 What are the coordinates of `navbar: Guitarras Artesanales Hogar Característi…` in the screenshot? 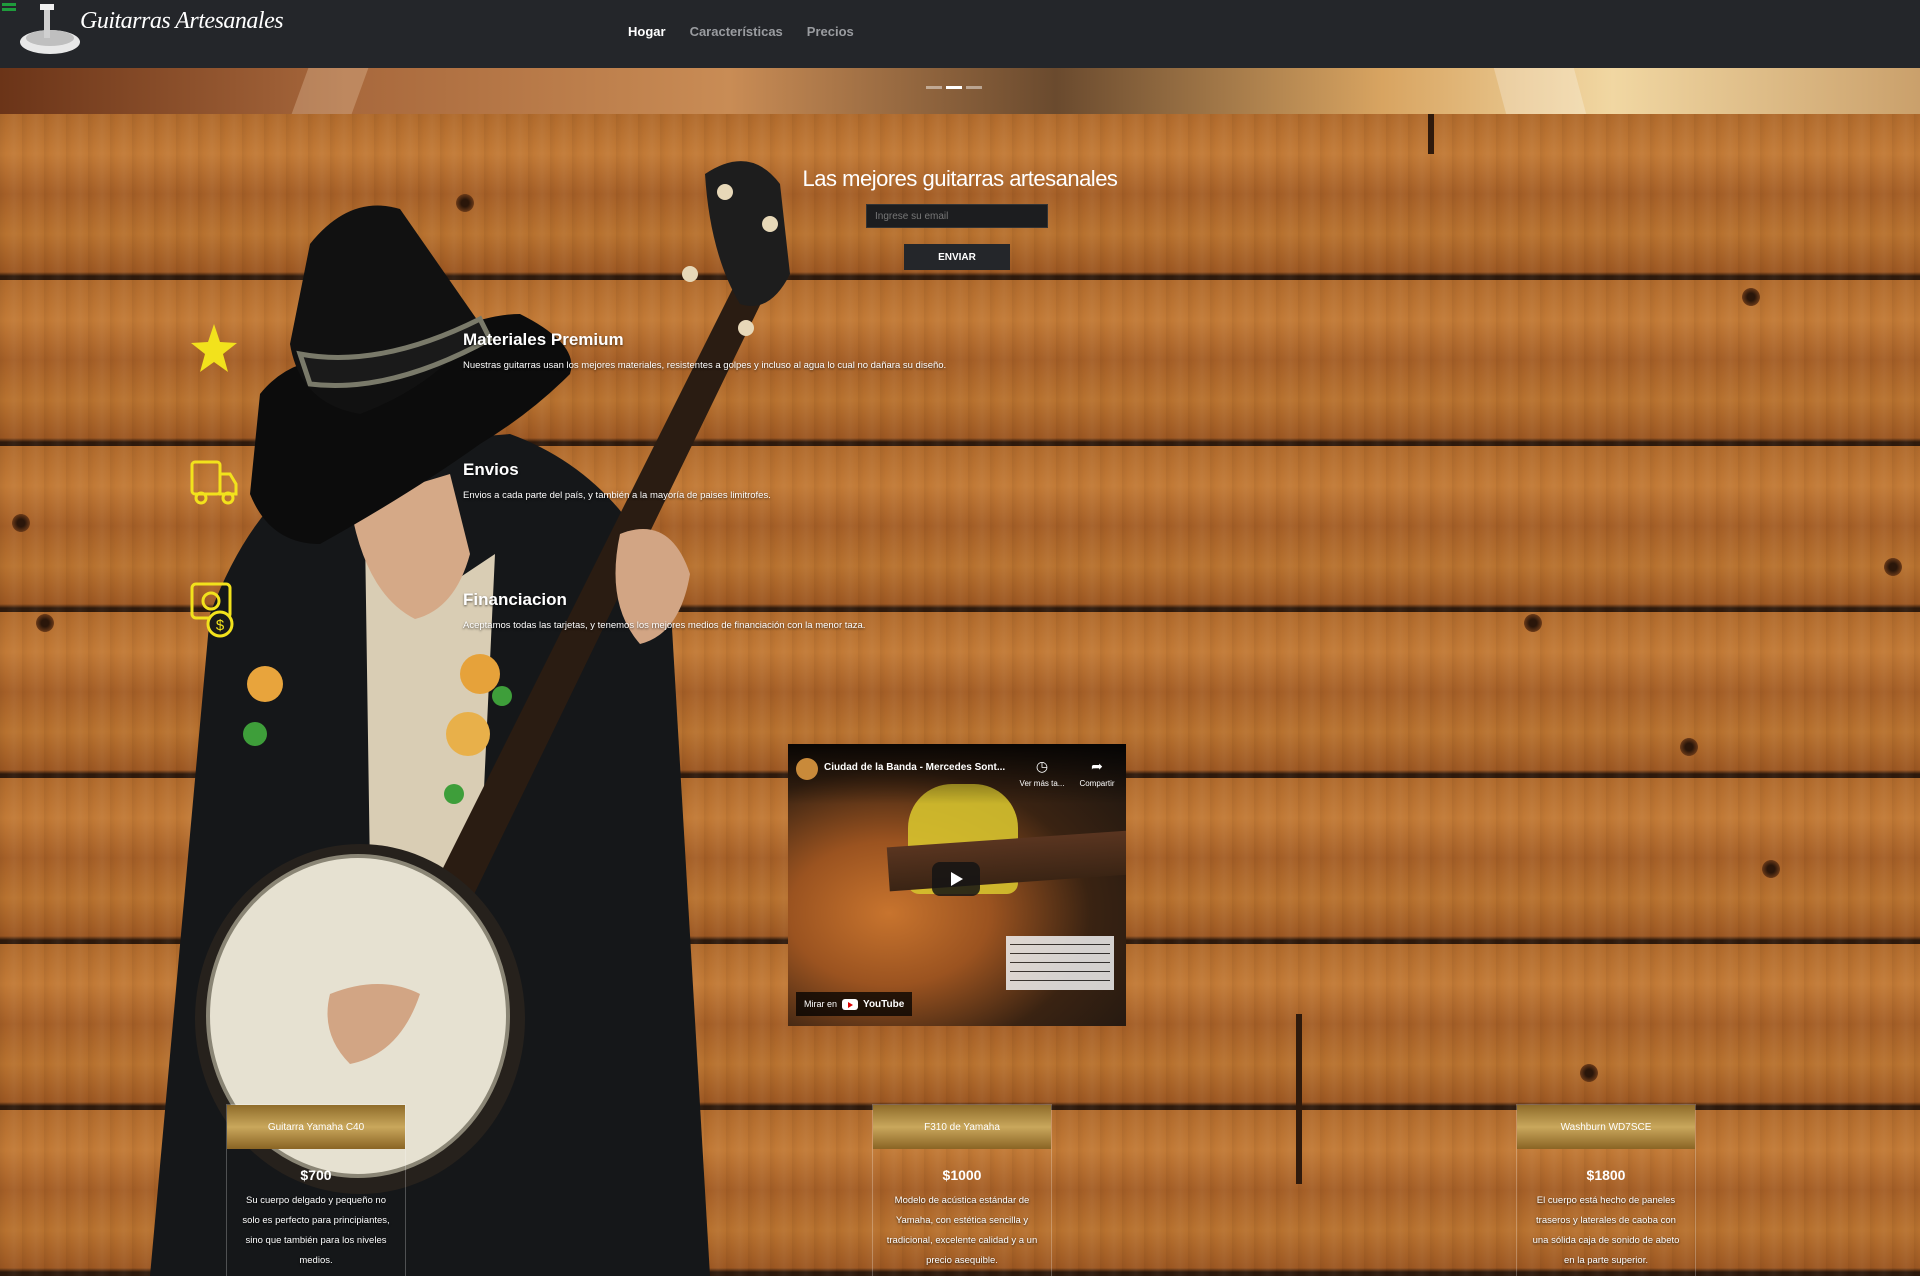 It's located at (960, 34).